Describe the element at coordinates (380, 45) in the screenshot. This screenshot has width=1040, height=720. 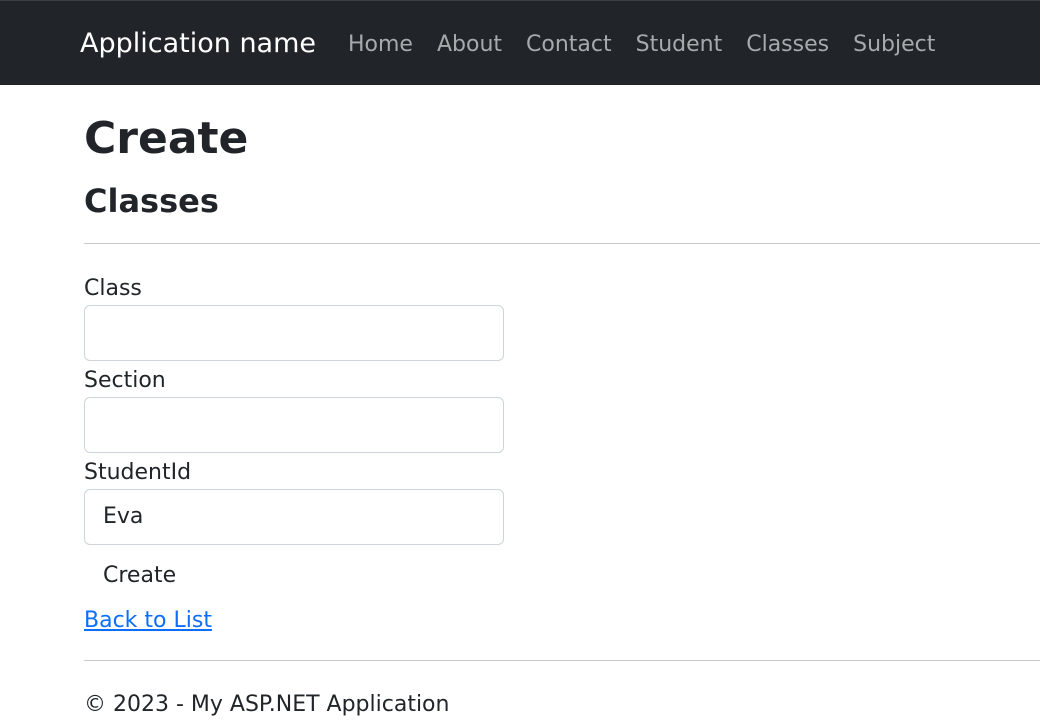
I see `nav-link-home: Home` at that location.